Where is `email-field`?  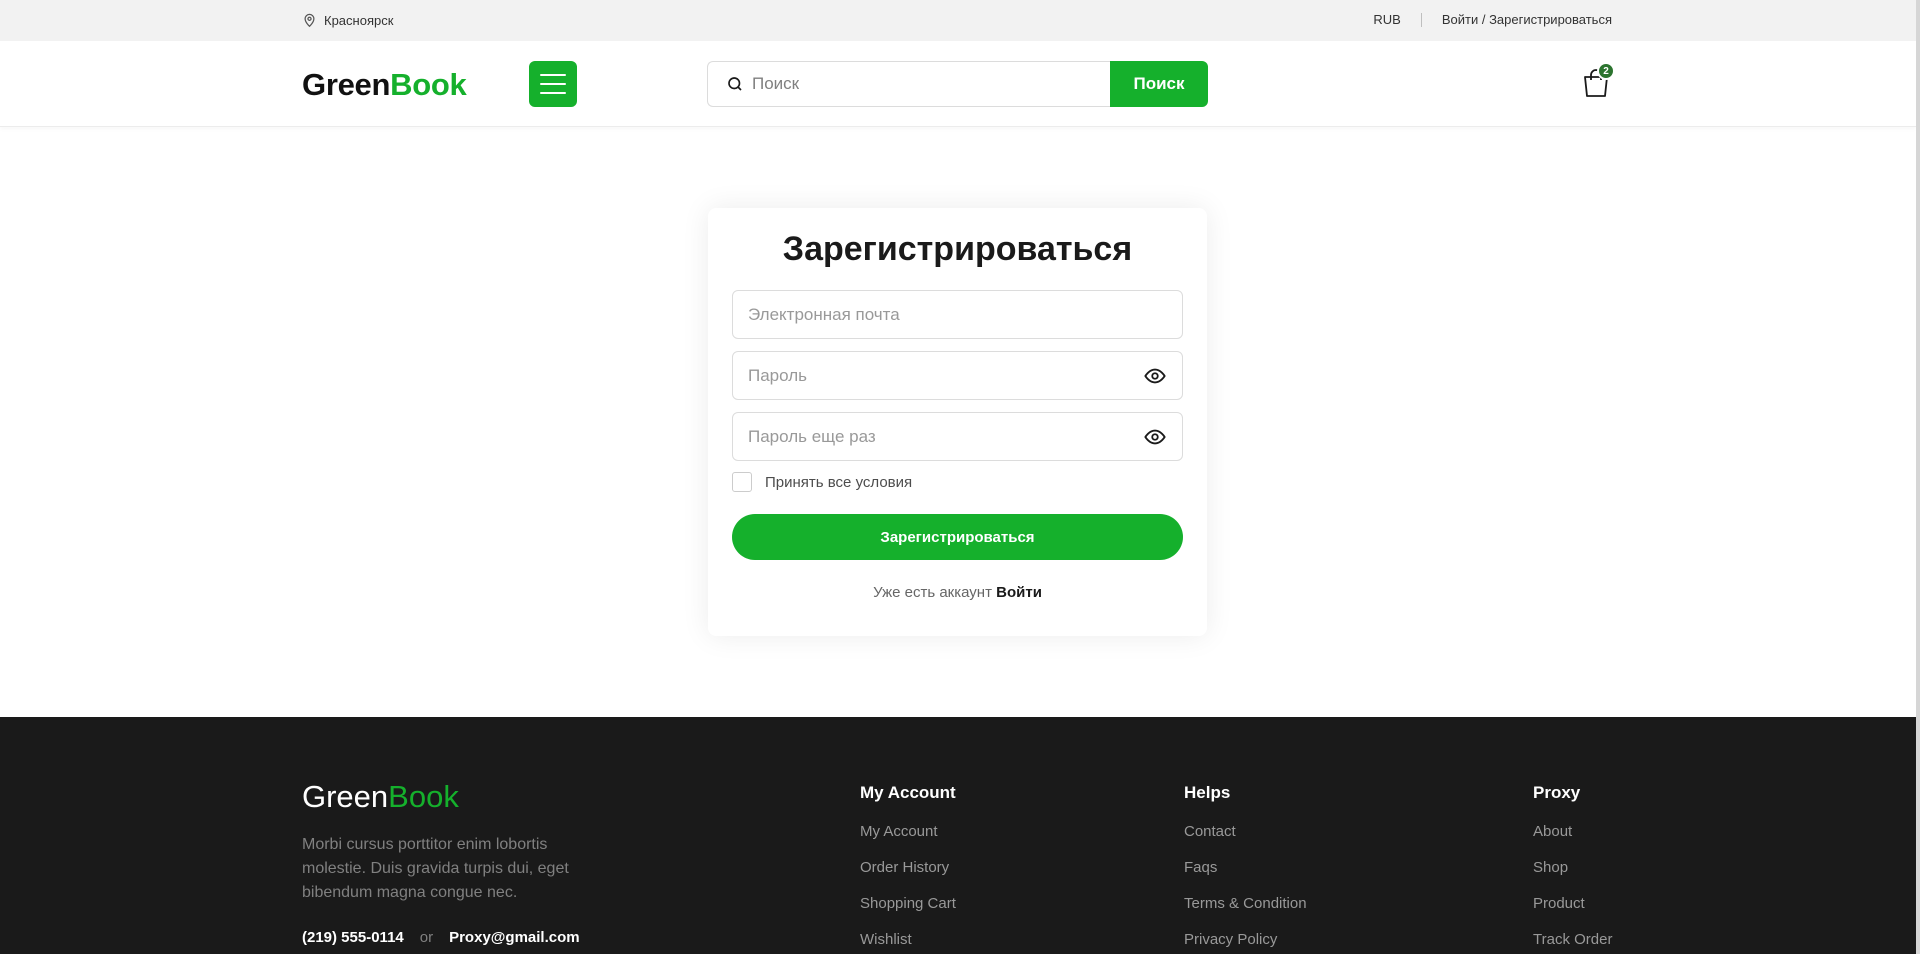 email-field is located at coordinates (957, 314).